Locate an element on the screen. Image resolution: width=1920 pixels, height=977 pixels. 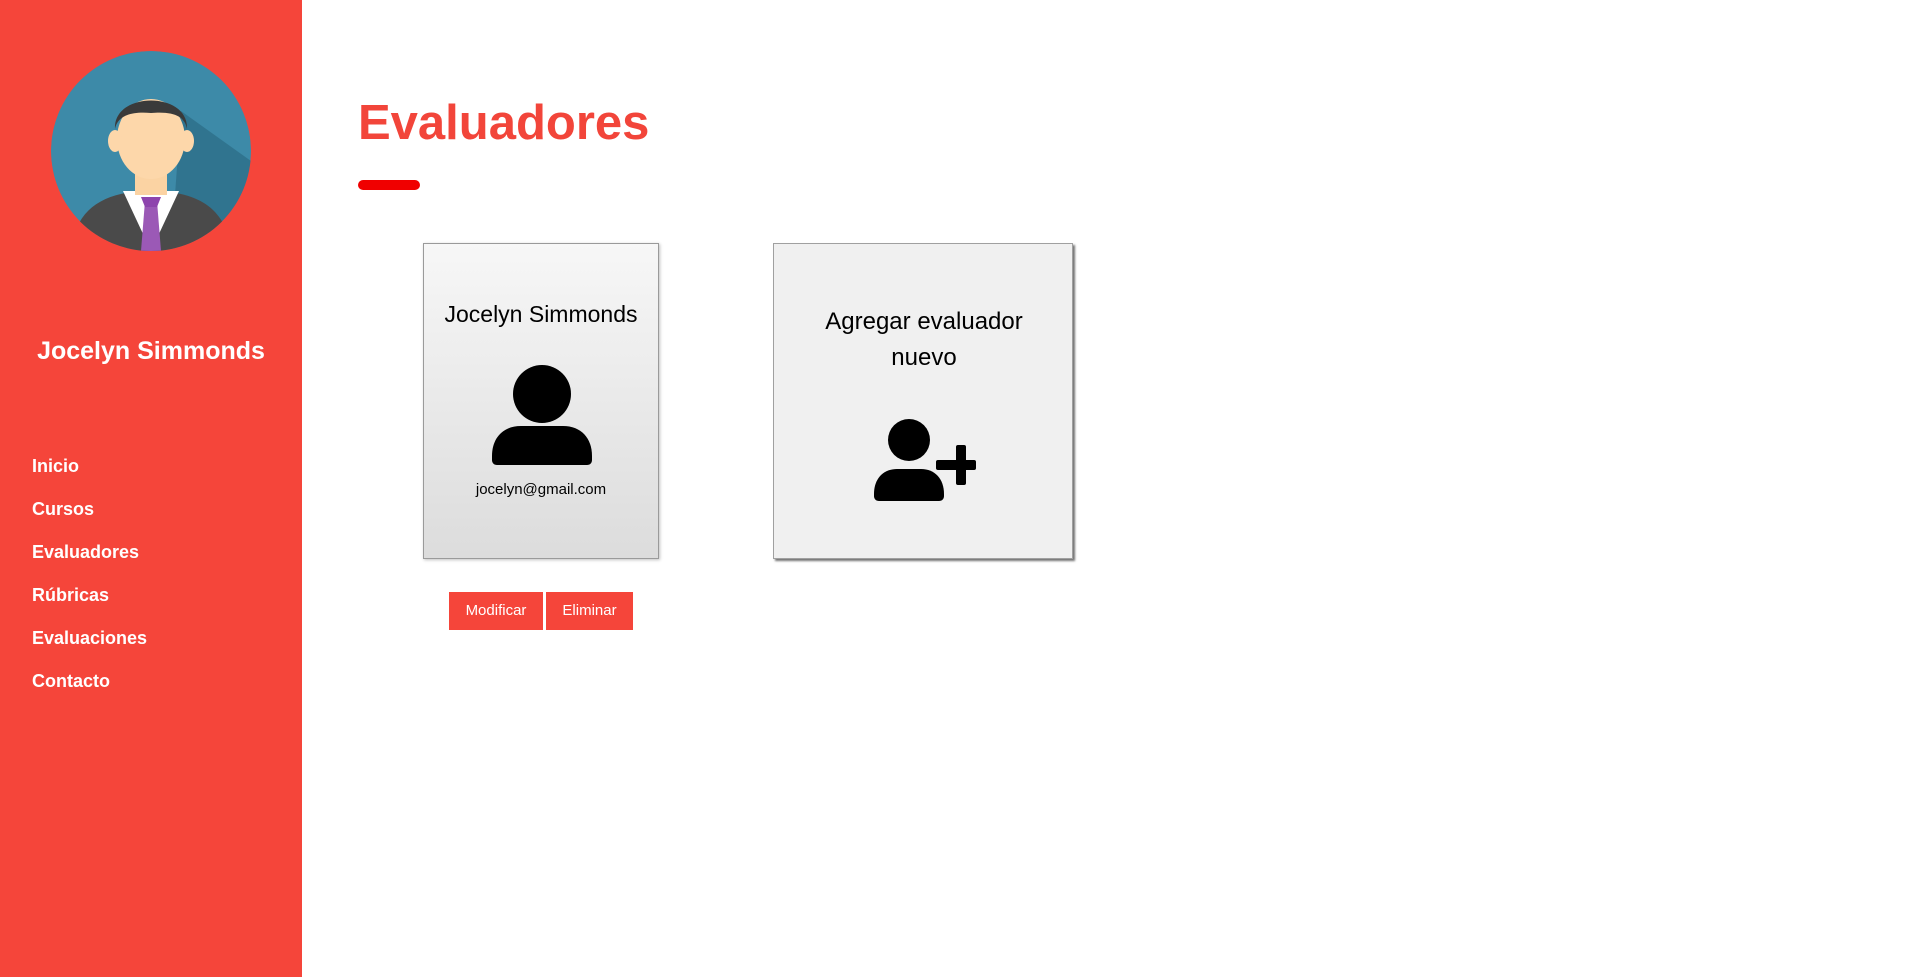
nav-item-inicio: Inicio is located at coordinates (89, 474).